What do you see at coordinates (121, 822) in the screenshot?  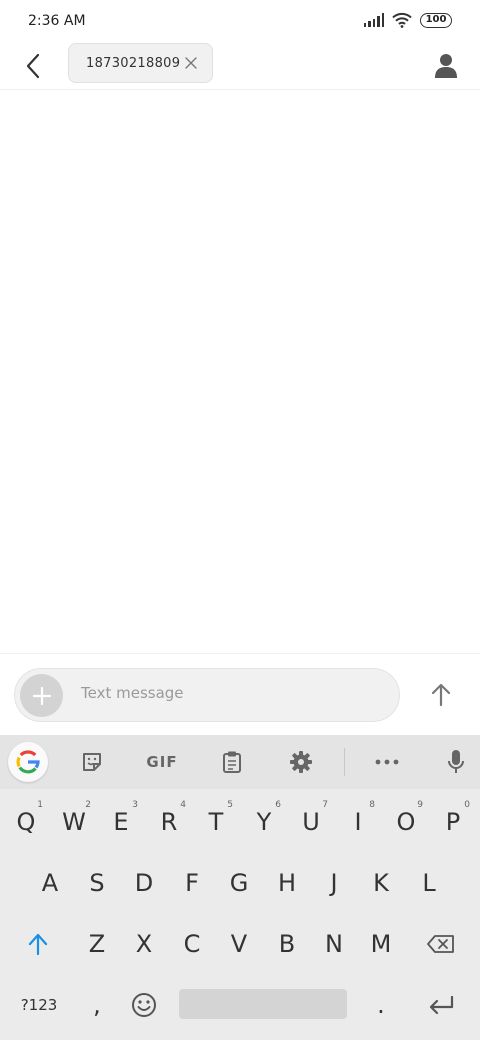 I see `key-e: E3` at bounding box center [121, 822].